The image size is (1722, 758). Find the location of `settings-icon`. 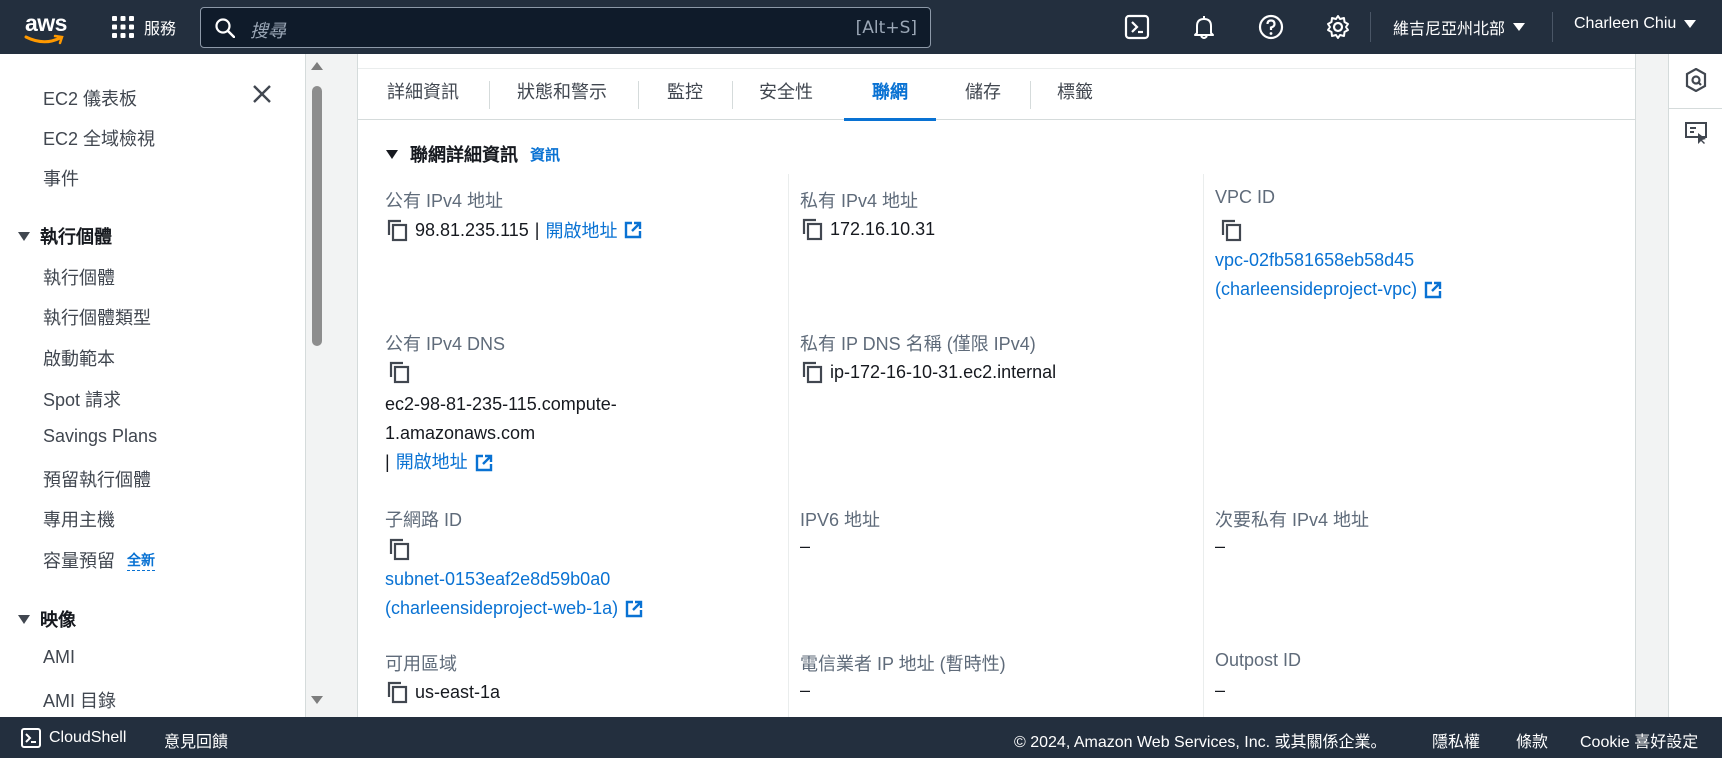

settings-icon is located at coordinates (1338, 27).